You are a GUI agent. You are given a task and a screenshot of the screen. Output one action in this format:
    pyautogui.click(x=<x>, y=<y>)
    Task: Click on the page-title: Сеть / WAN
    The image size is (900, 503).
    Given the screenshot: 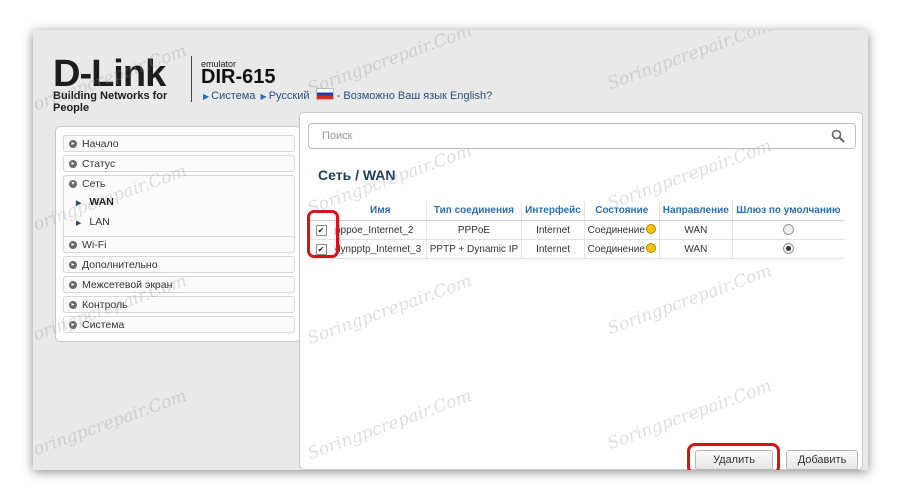 What is the action you would take?
    pyautogui.click(x=357, y=175)
    